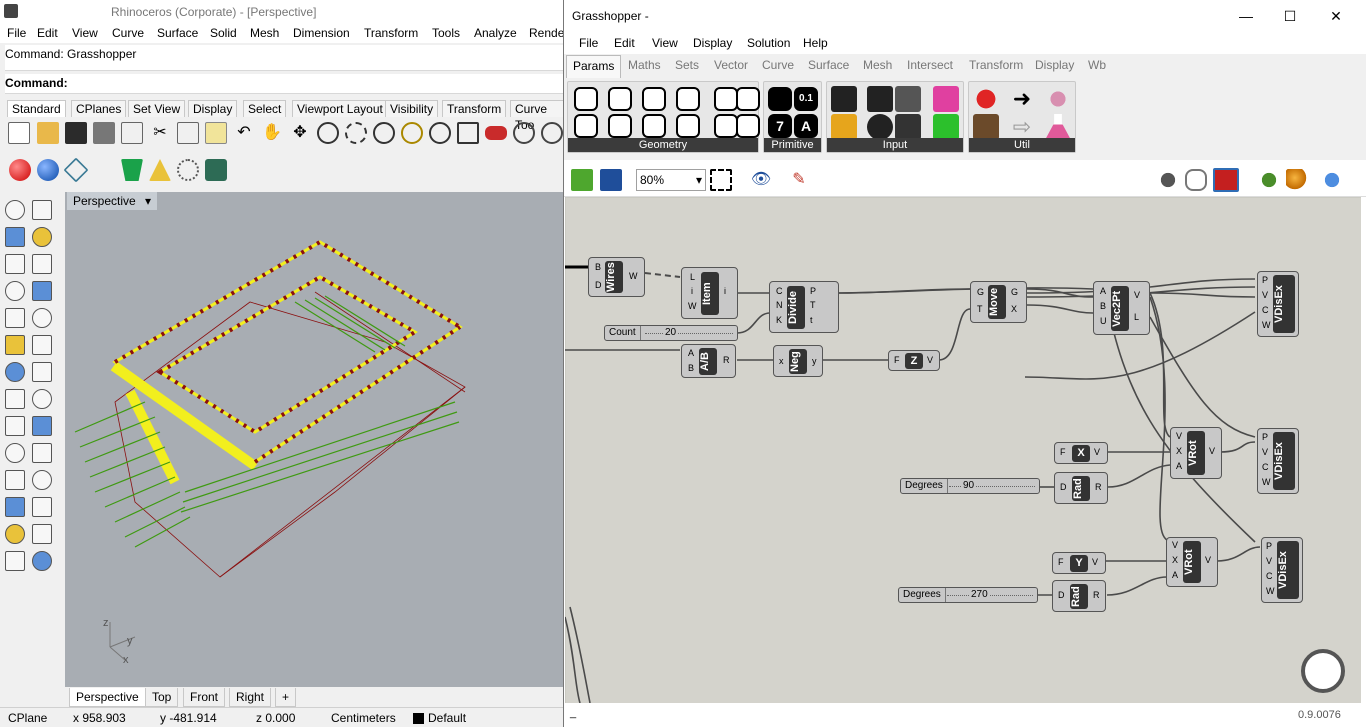  Describe the element at coordinates (688, 126) in the screenshot. I see `param-plane-icon` at that location.